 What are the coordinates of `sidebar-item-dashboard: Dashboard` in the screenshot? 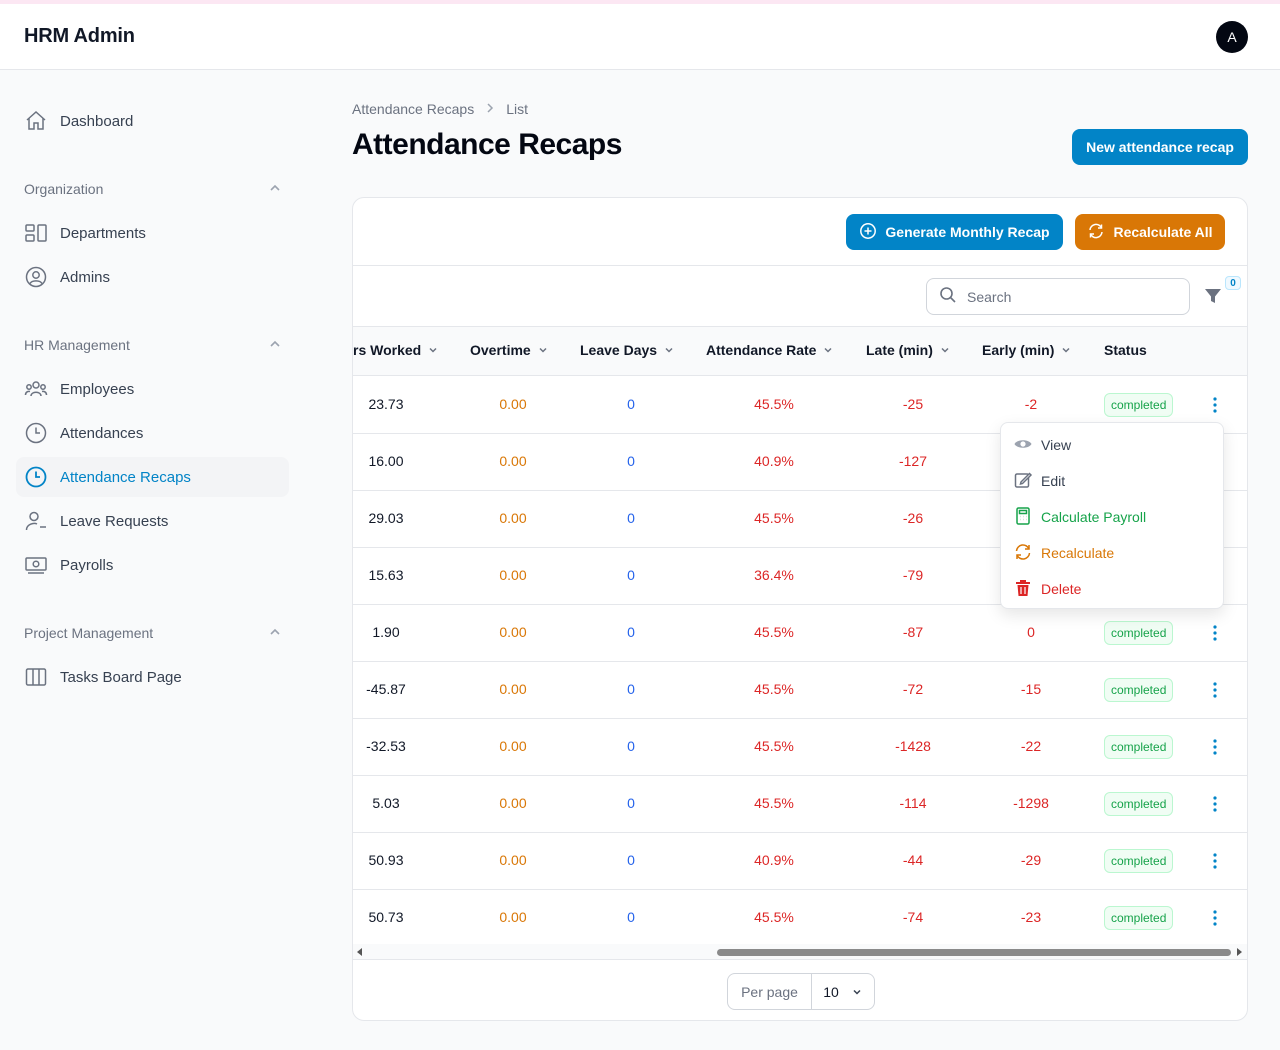 It's located at (152, 121).